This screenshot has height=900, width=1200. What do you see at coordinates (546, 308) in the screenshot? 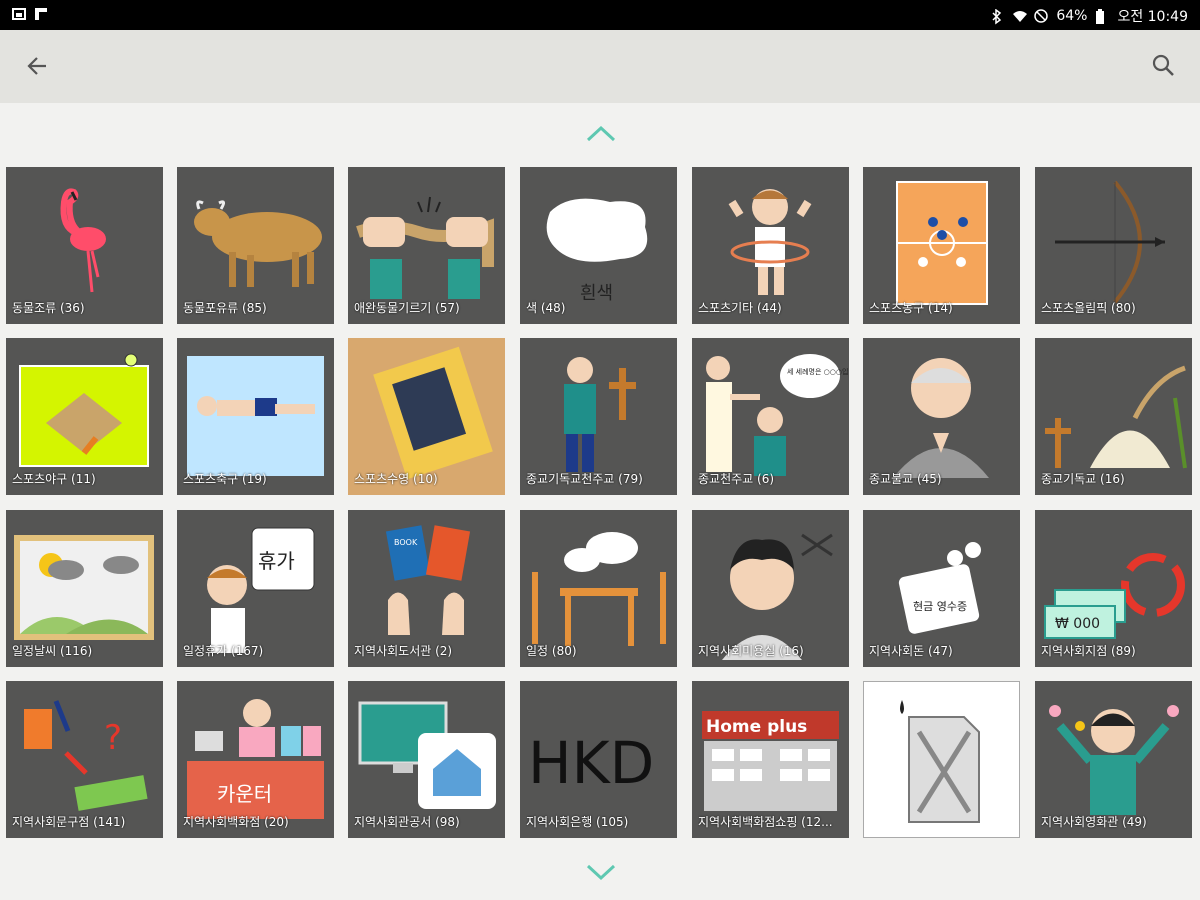
I see `tile-label: 색 (48)` at bounding box center [546, 308].